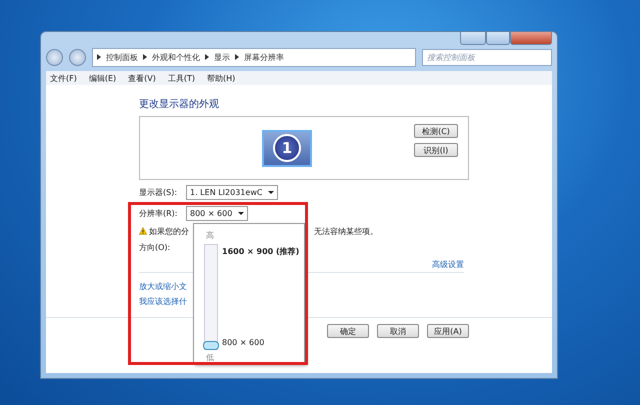 The height and width of the screenshot is (405, 640). What do you see at coordinates (264, 57) in the screenshot?
I see `breadcrumb: 屏幕分辨率` at bounding box center [264, 57].